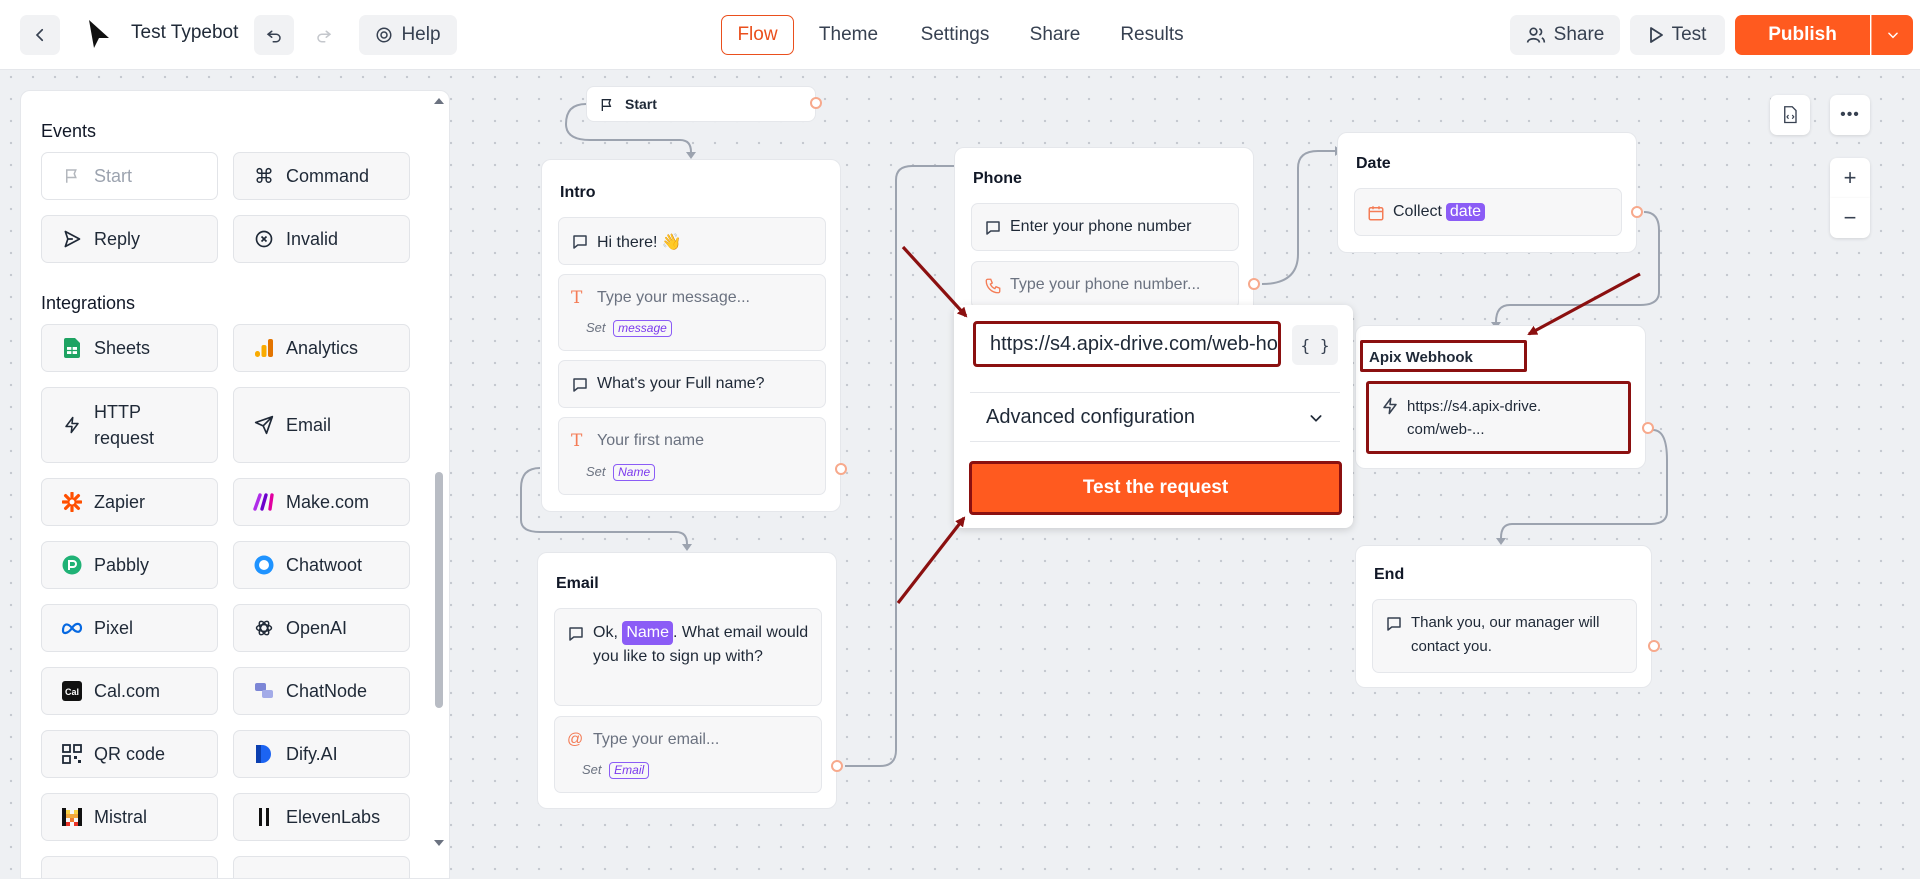 The image size is (1920, 879). What do you see at coordinates (1654, 646) in the screenshot?
I see `end-output-port` at bounding box center [1654, 646].